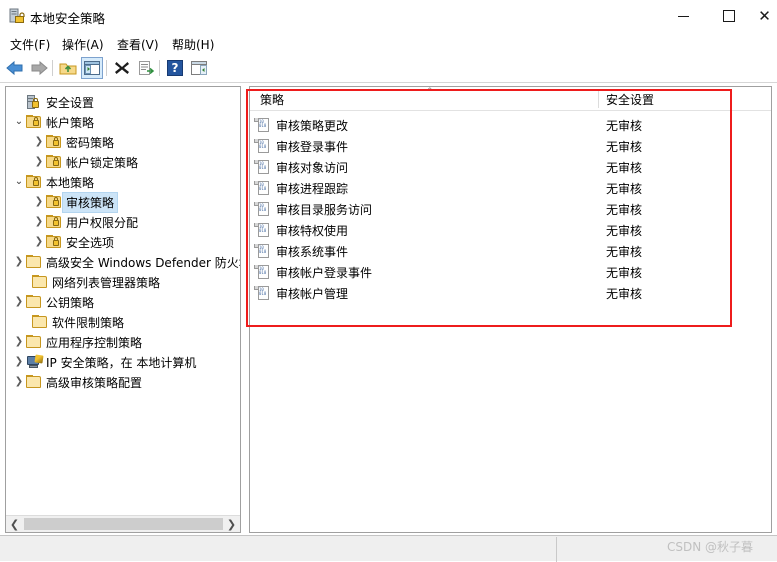  I want to click on table-row: 10 010 审核系统事件 无审核, so click(510, 251).